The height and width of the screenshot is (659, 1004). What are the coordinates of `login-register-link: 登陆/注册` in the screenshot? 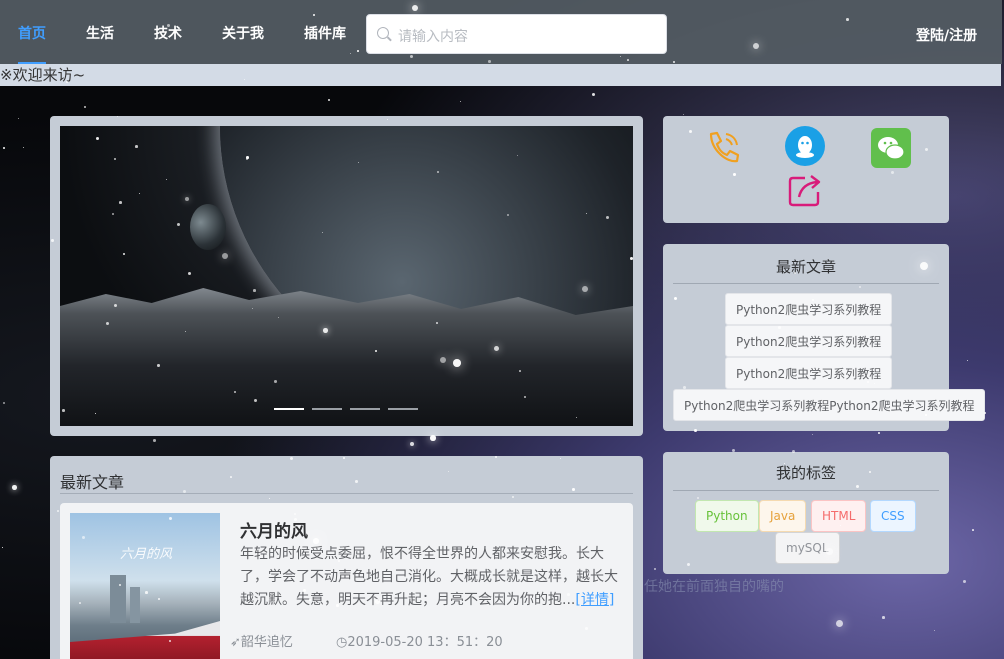 It's located at (946, 35).